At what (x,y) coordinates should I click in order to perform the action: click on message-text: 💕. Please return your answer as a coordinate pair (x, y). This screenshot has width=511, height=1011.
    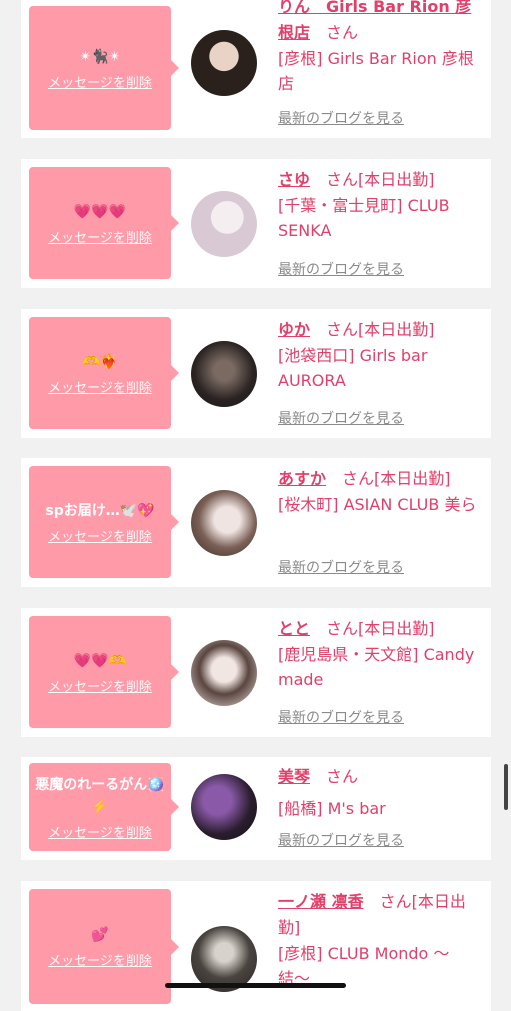
    Looking at the image, I should click on (100, 935).